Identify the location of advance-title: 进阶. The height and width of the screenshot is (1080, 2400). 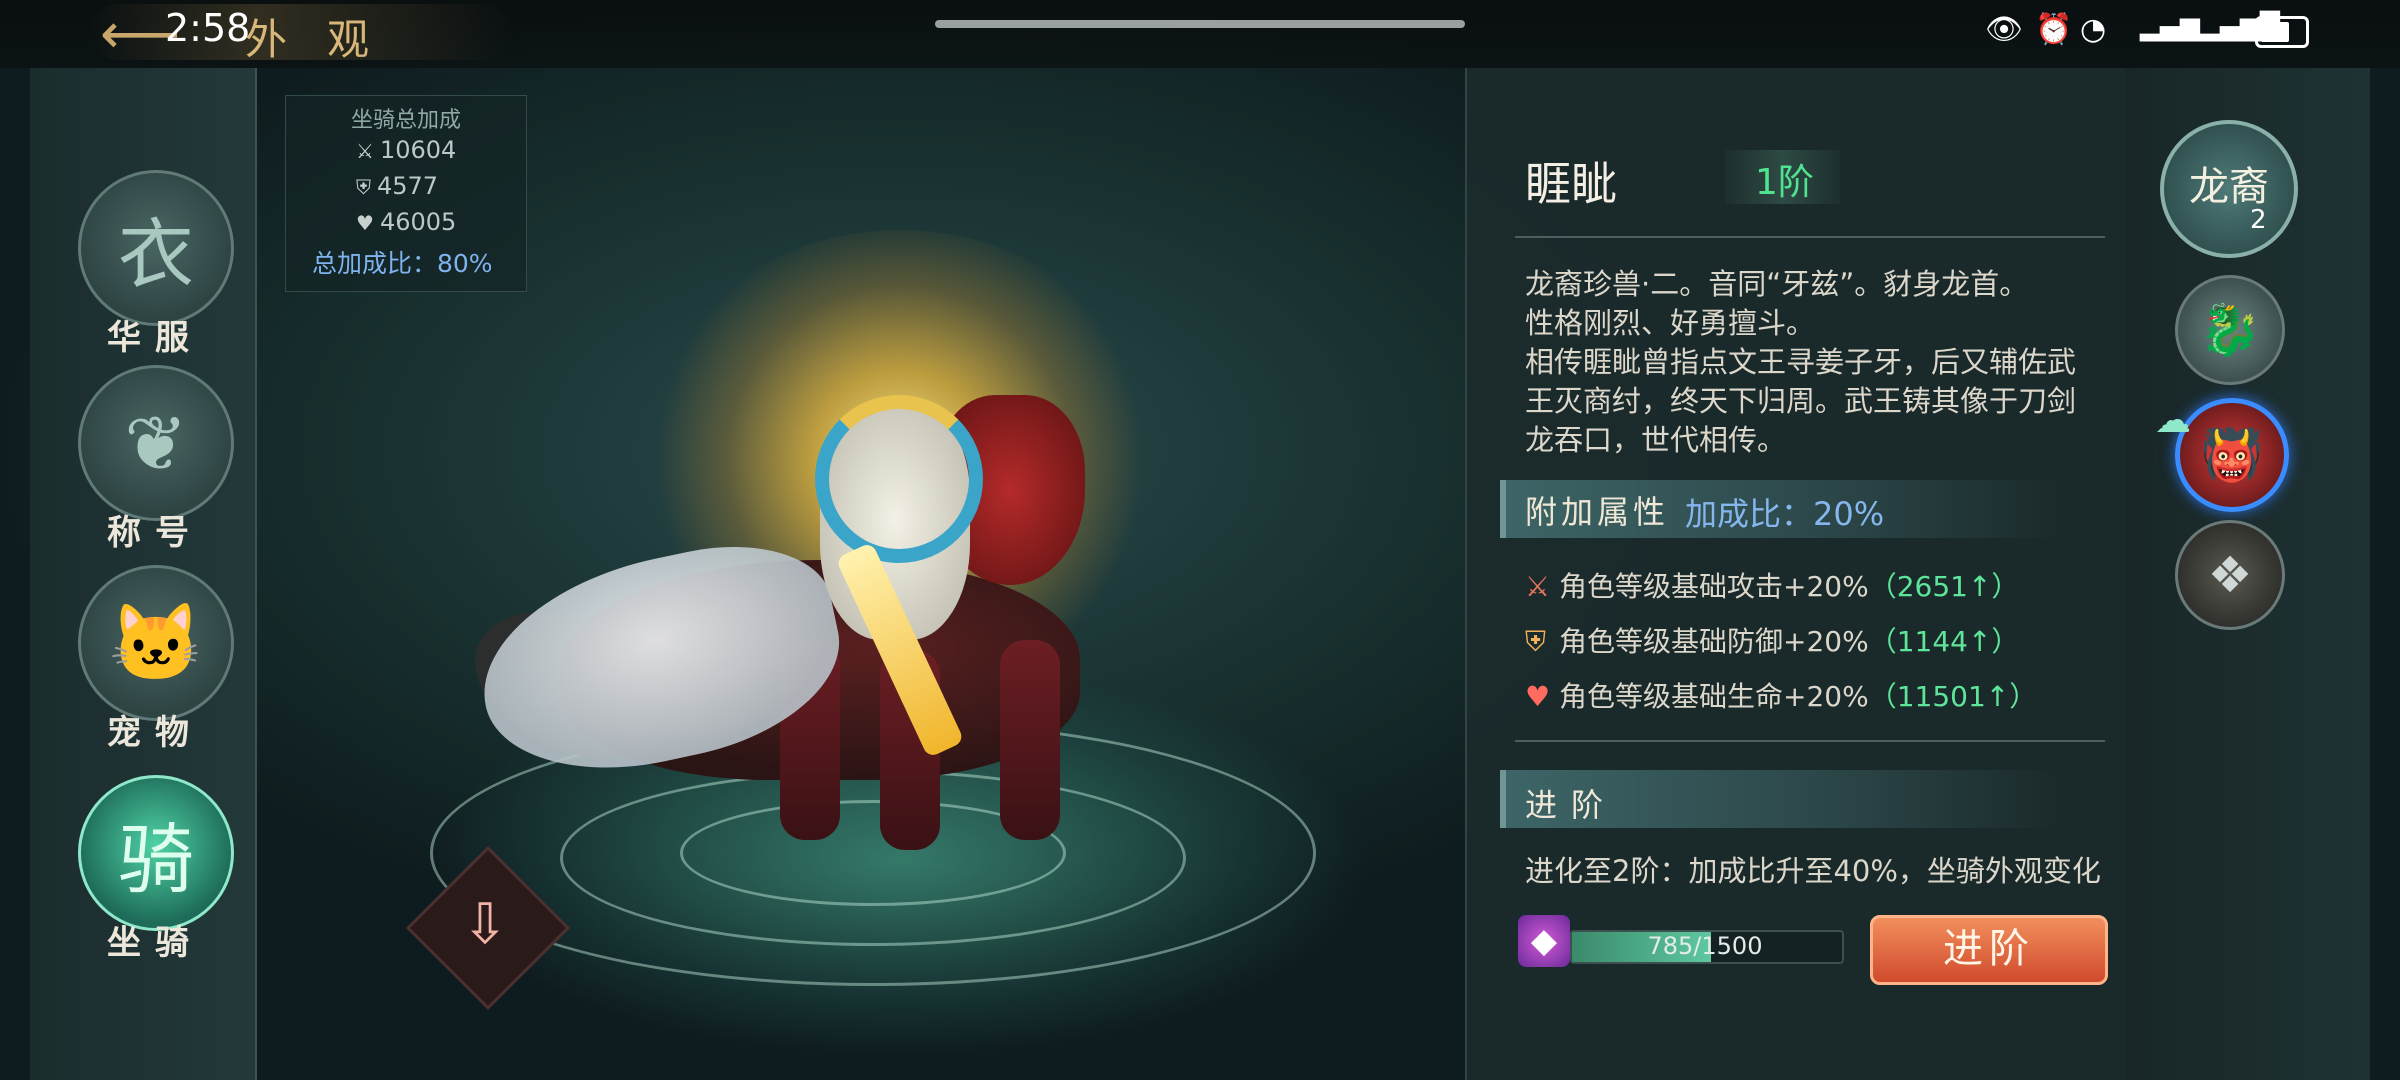
(1571, 805).